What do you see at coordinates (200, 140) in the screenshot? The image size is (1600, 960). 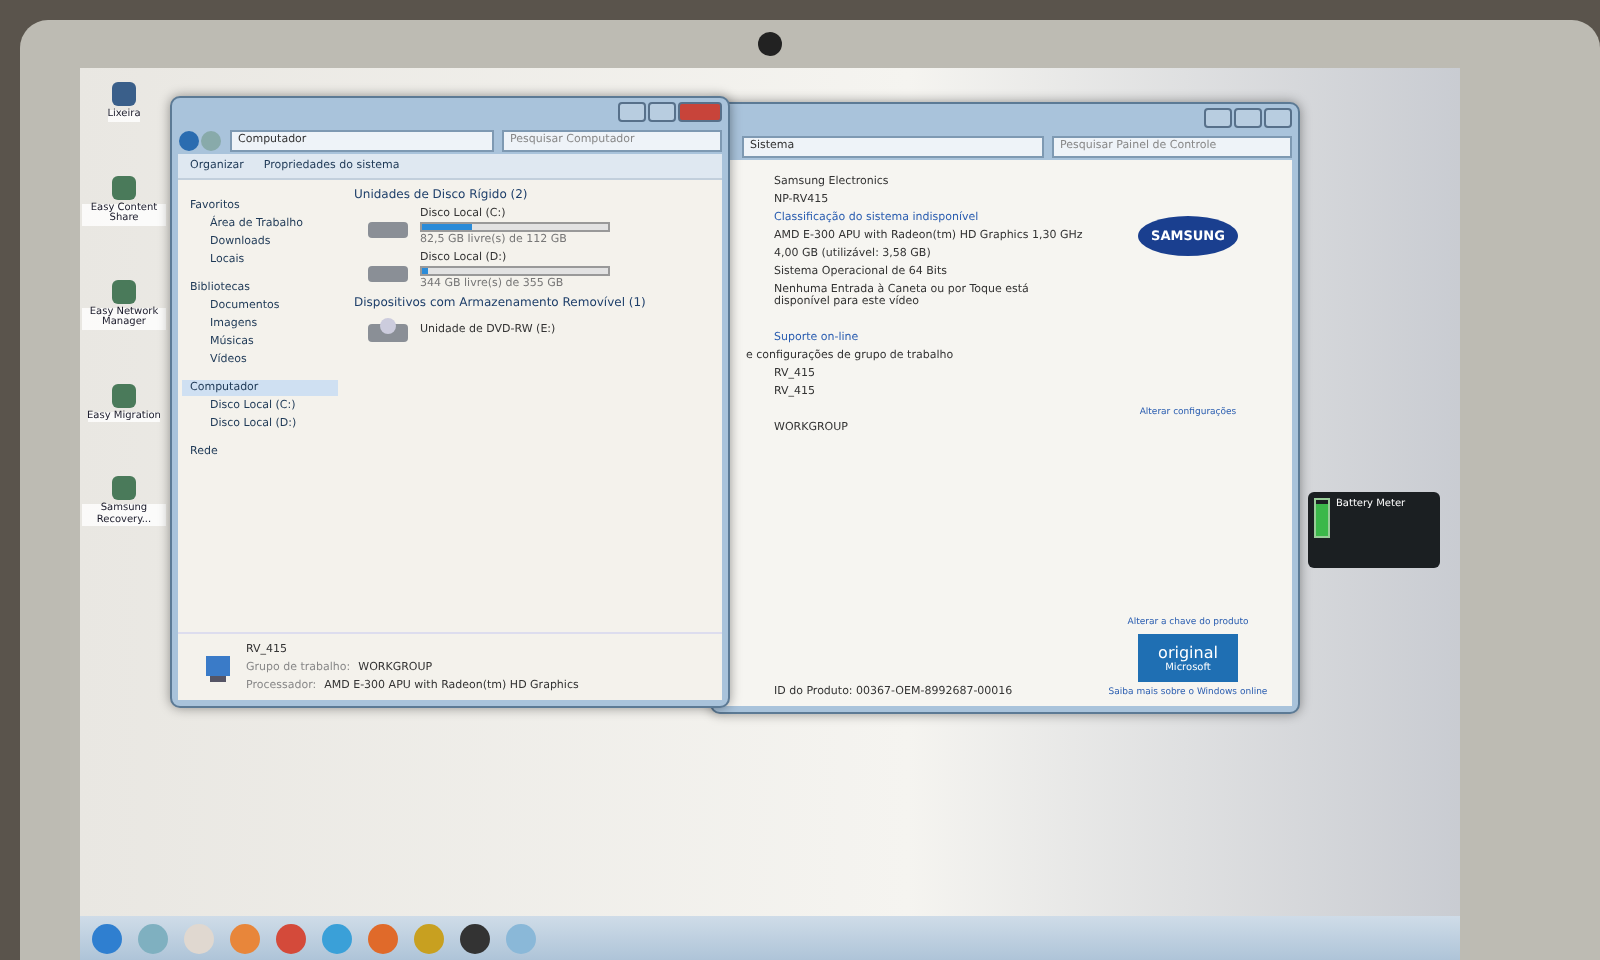 I see `back-forward-icon` at bounding box center [200, 140].